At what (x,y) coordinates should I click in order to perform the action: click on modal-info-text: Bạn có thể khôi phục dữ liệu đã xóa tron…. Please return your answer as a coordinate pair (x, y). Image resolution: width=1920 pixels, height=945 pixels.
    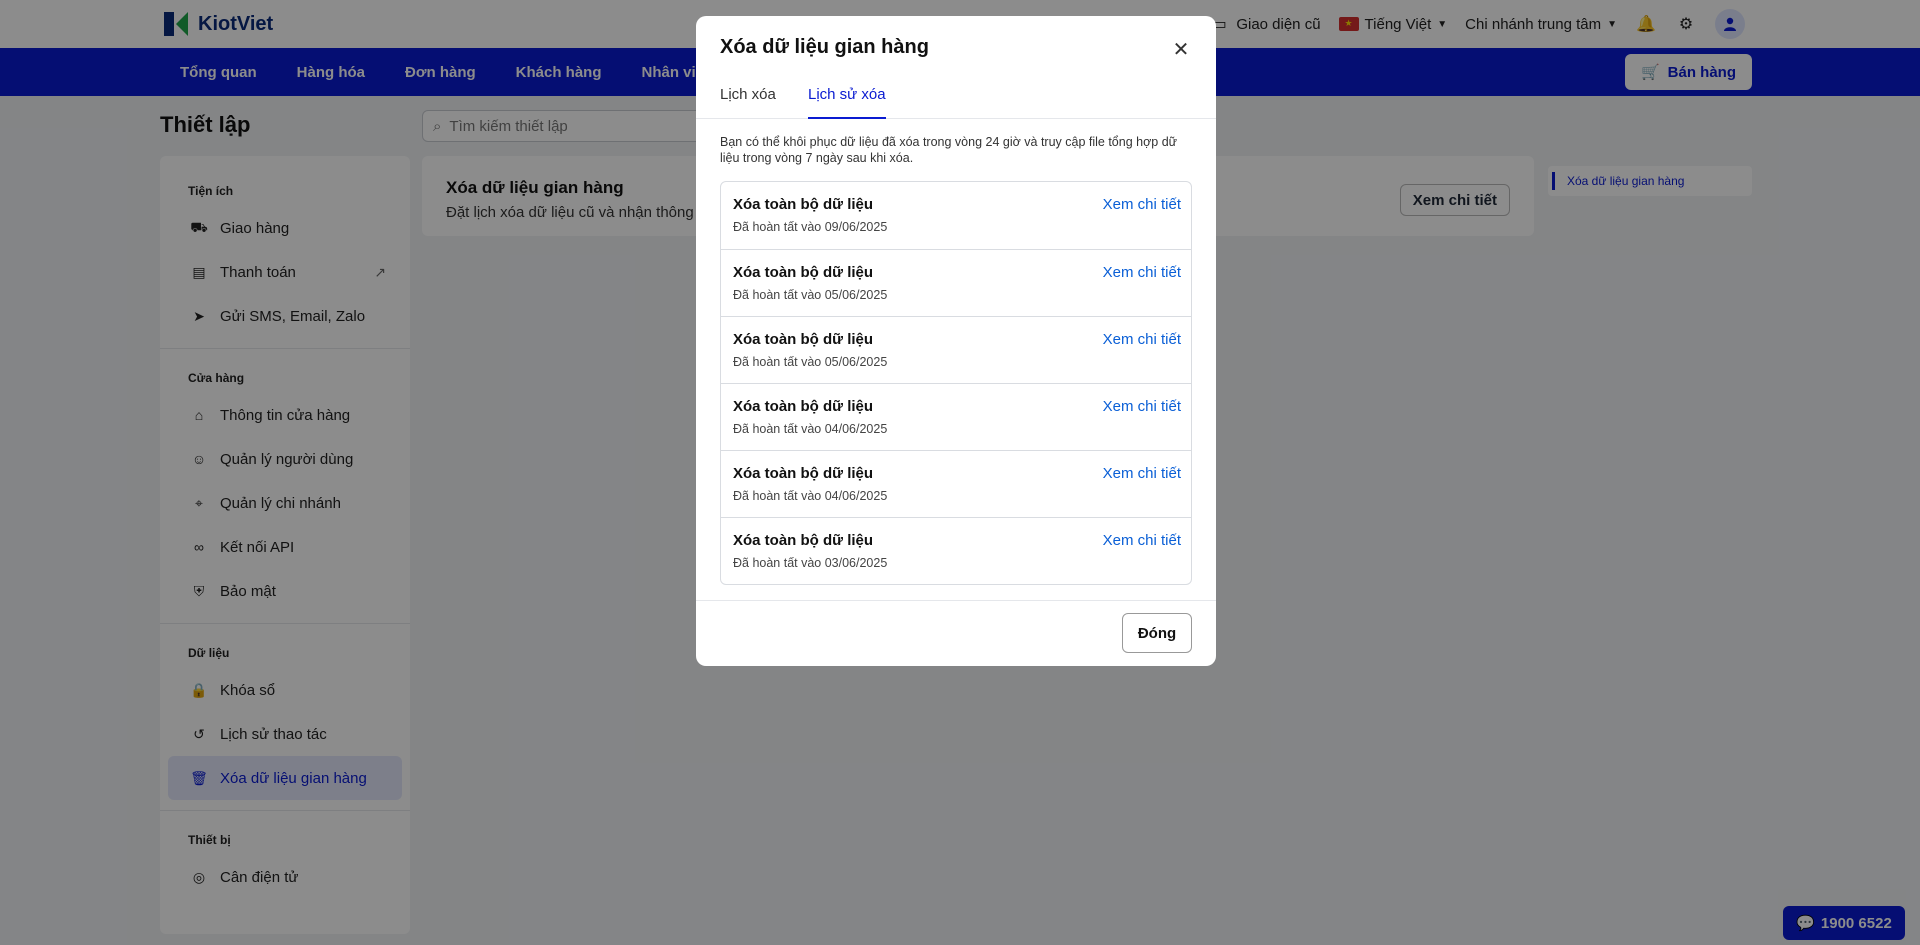
    Looking at the image, I should click on (949, 150).